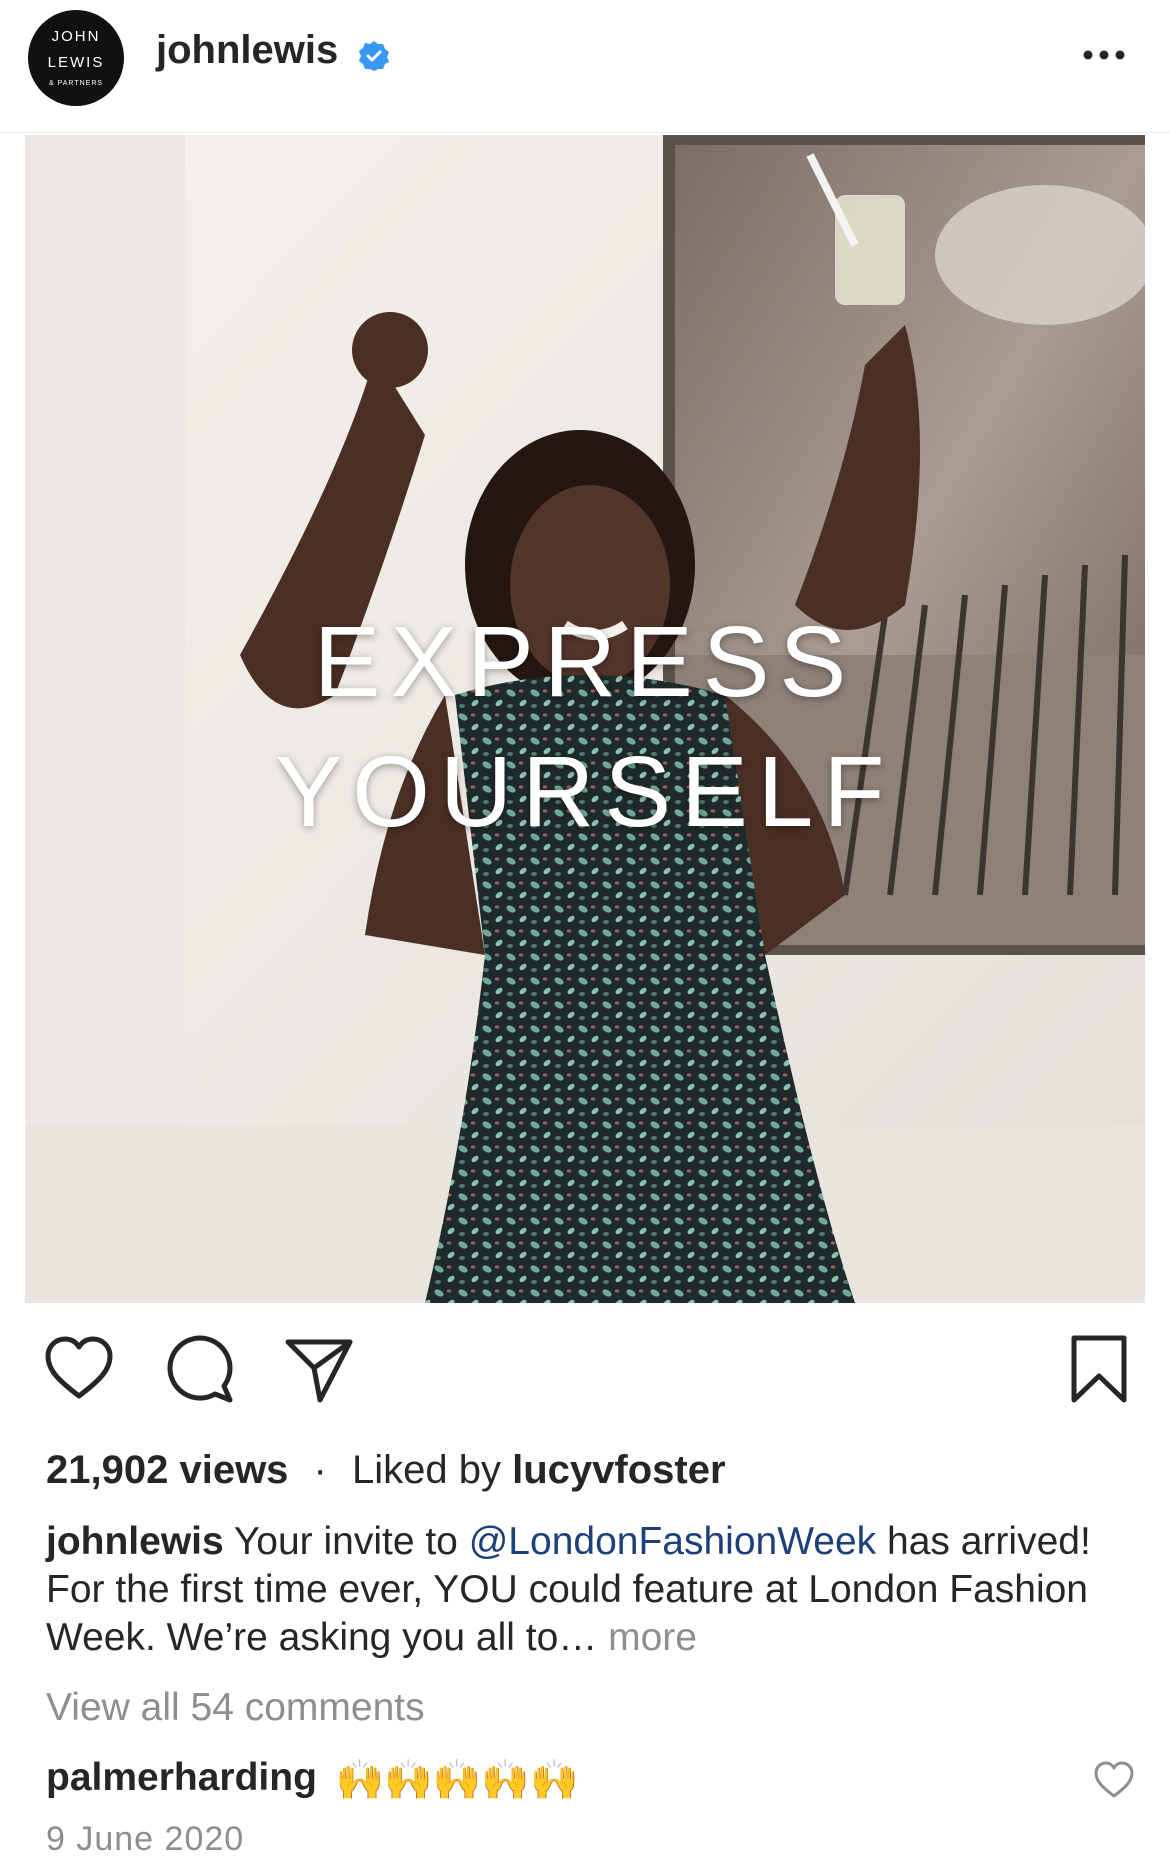 The width and height of the screenshot is (1170, 1870). Describe the element at coordinates (199, 1369) in the screenshot. I see `comment-icon` at that location.